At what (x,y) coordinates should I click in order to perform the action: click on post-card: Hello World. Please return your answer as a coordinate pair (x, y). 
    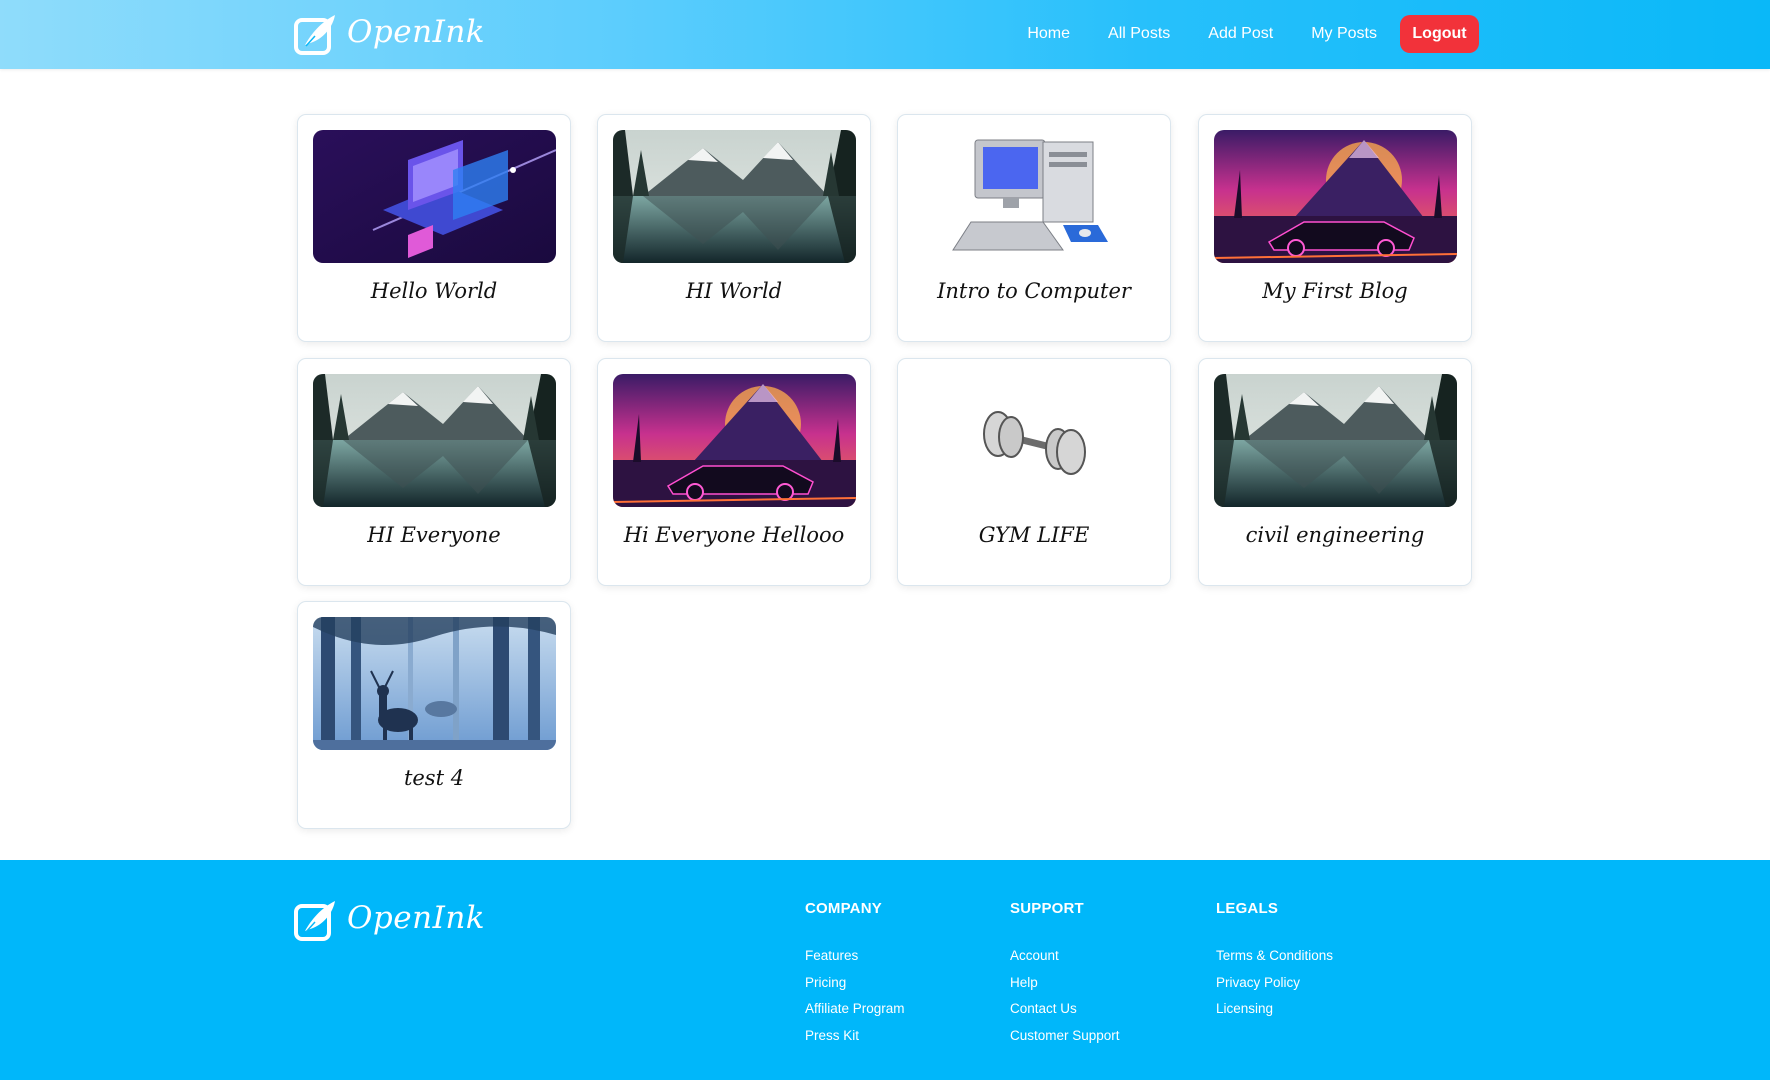
    Looking at the image, I should click on (434, 228).